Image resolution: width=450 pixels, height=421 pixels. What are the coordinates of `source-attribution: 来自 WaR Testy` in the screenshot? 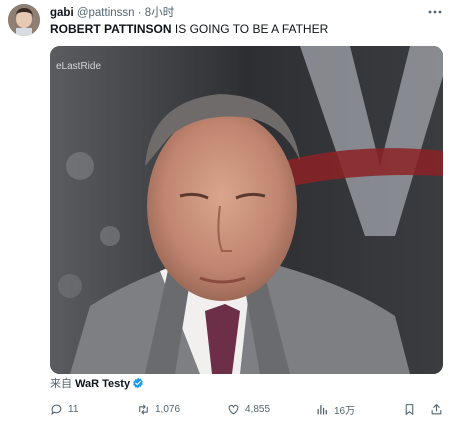 It's located at (97, 384).